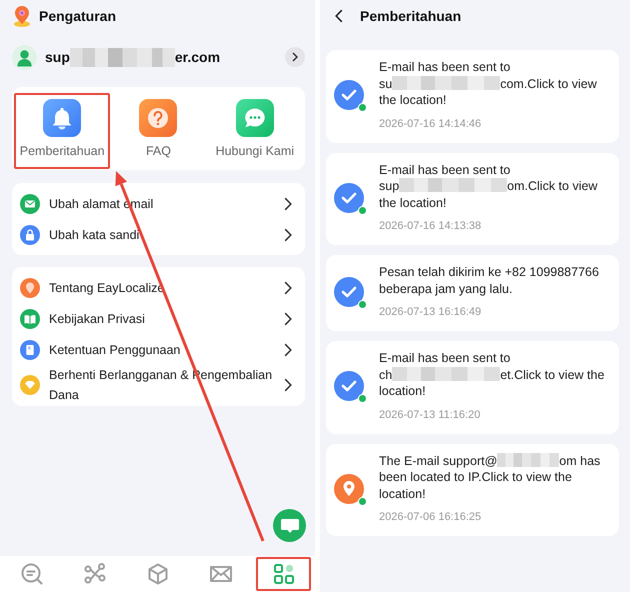 This screenshot has height=600, width=631. I want to click on apps-grid-icon, so click(284, 574).